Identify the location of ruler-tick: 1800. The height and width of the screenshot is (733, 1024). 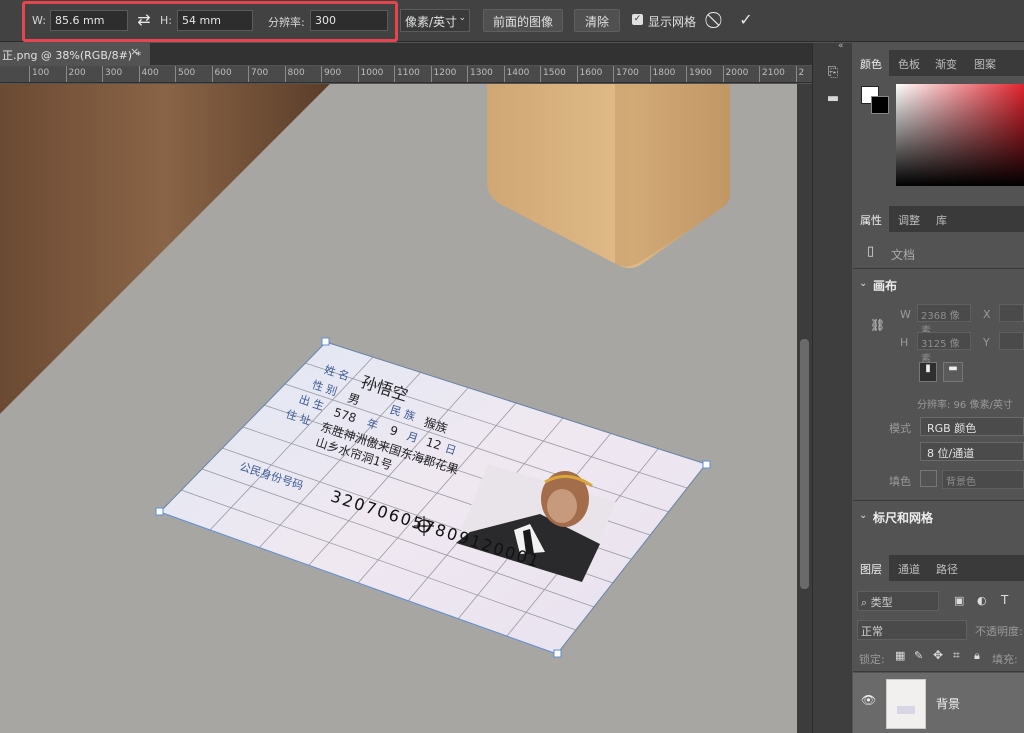
(662, 74).